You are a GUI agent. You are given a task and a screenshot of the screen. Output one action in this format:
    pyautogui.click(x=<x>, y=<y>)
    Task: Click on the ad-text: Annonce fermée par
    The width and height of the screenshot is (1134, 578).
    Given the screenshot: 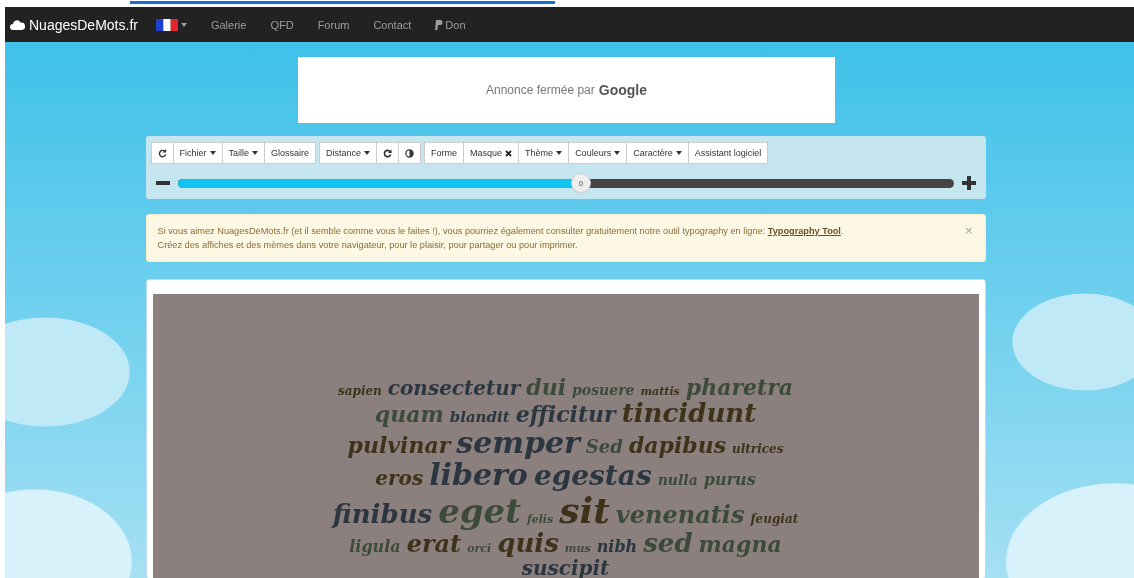 What is the action you would take?
    pyautogui.click(x=540, y=90)
    